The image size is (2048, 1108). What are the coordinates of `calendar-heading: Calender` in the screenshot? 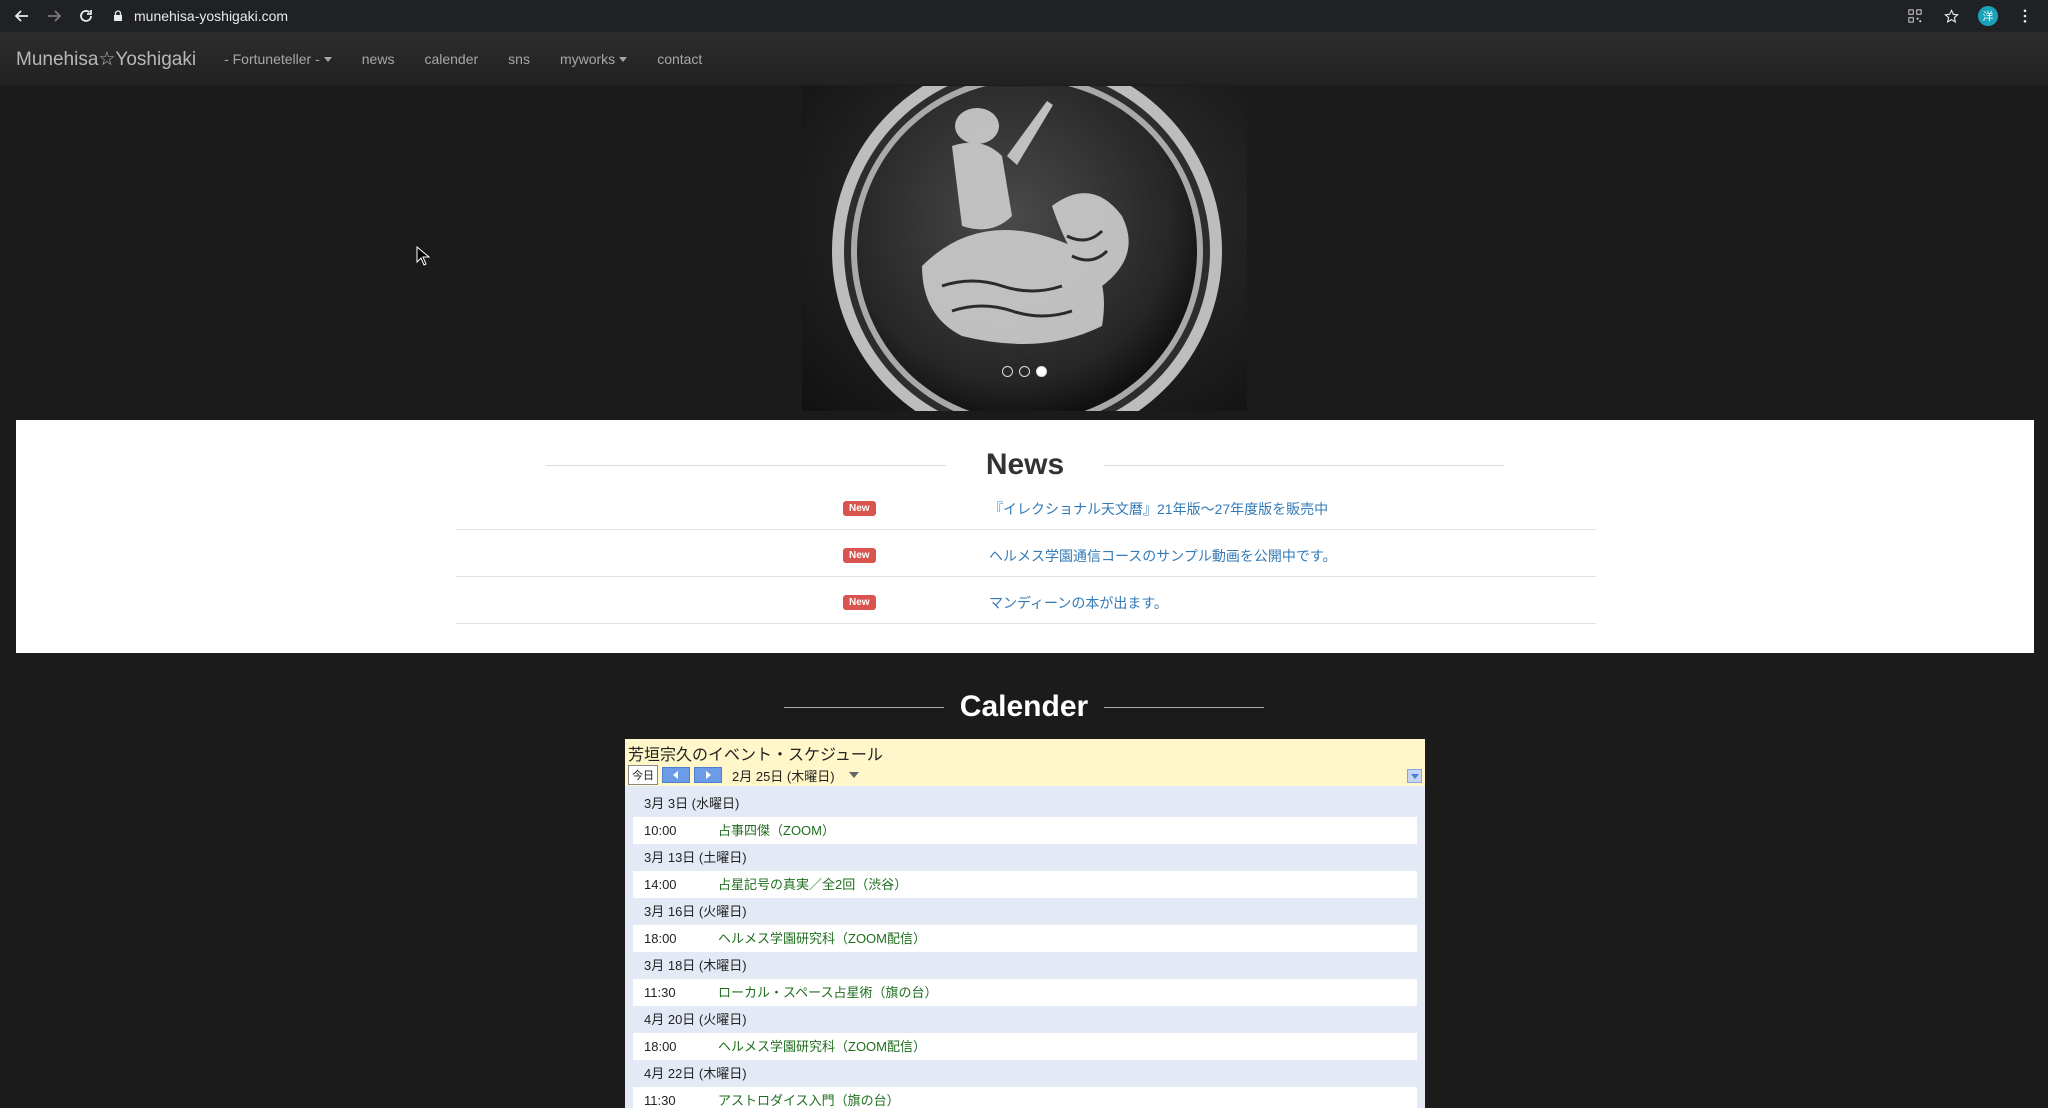 It's located at (1024, 706).